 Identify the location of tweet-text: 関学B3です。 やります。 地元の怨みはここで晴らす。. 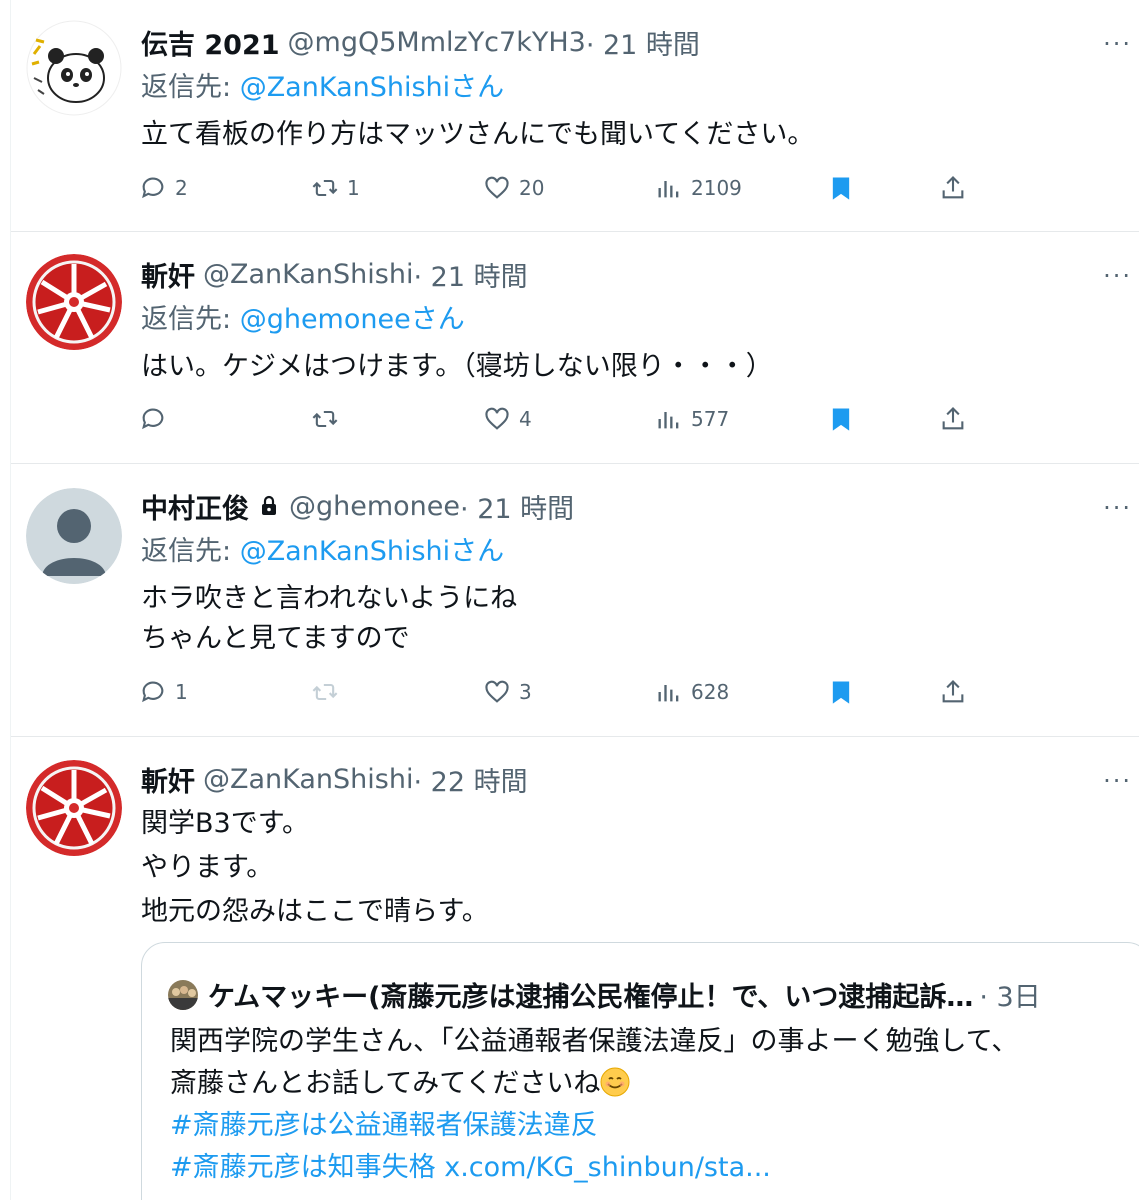
(315, 868).